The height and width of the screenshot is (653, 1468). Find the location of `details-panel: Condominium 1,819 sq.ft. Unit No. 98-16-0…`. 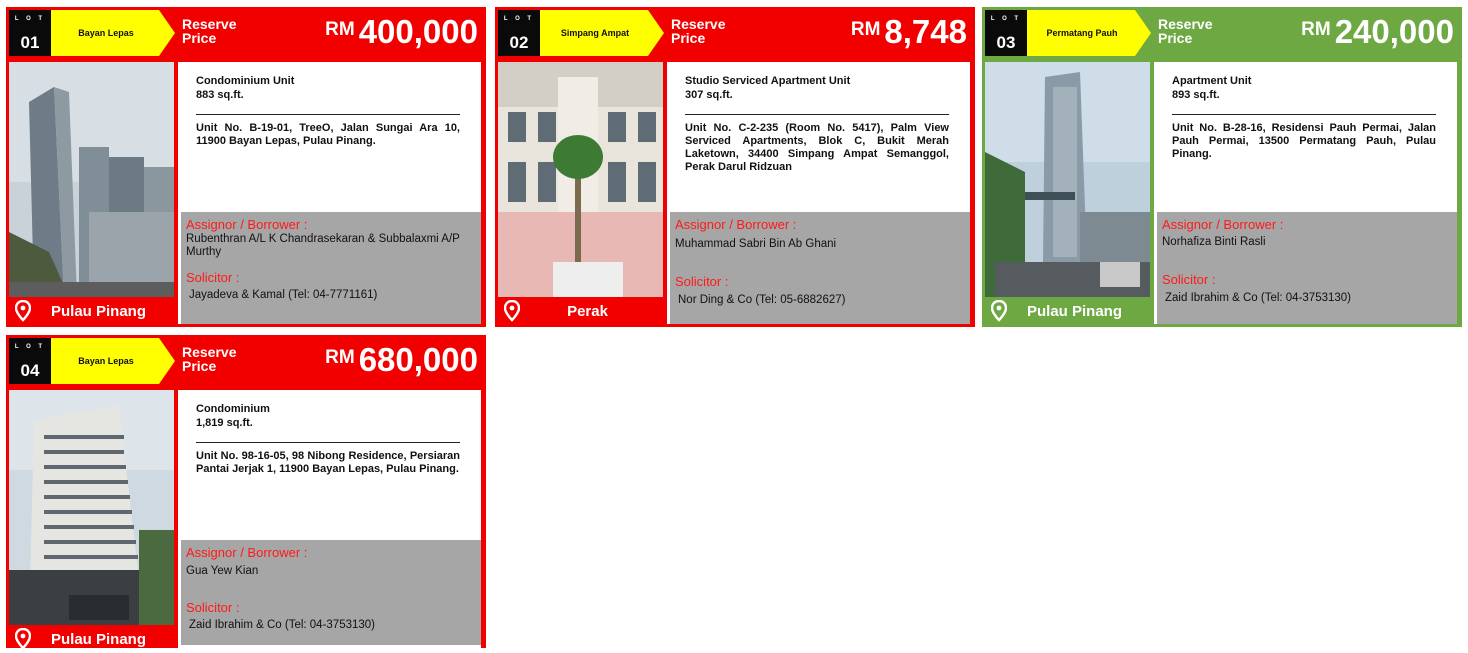

details-panel: Condominium 1,819 sq.ft. Unit No. 98-16-0… is located at coordinates (329, 521).